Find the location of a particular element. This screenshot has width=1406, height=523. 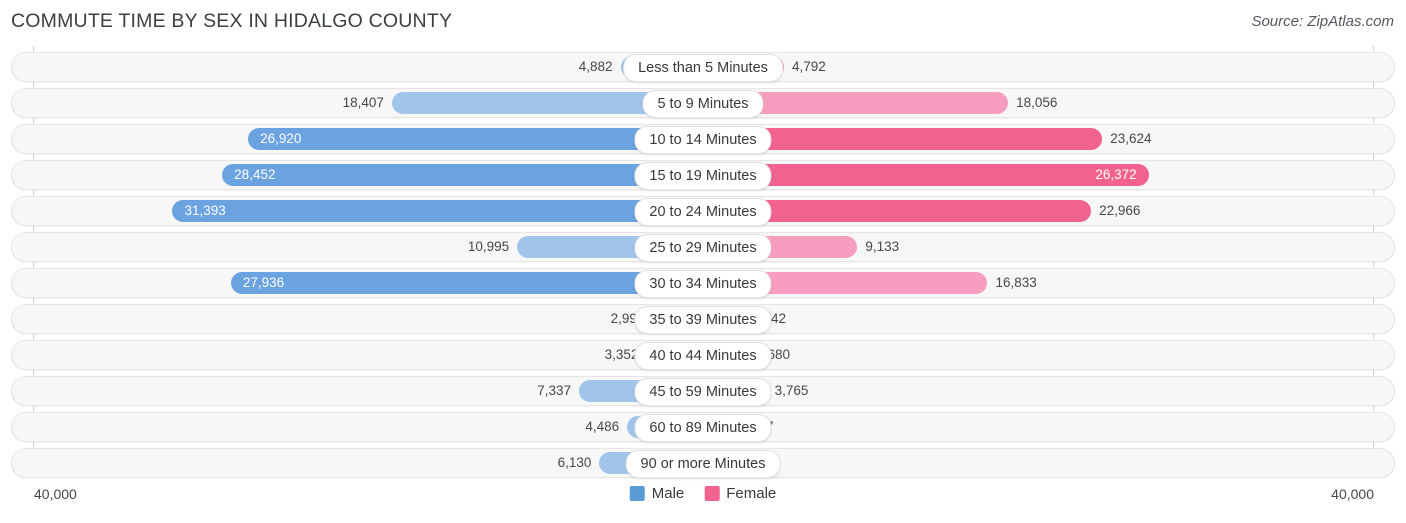

legend-item: Male is located at coordinates (657, 493).